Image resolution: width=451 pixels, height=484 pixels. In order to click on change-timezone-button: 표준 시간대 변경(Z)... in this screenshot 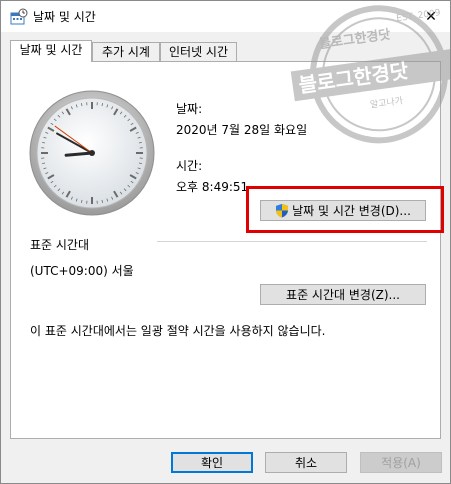, I will do `click(343, 294)`.